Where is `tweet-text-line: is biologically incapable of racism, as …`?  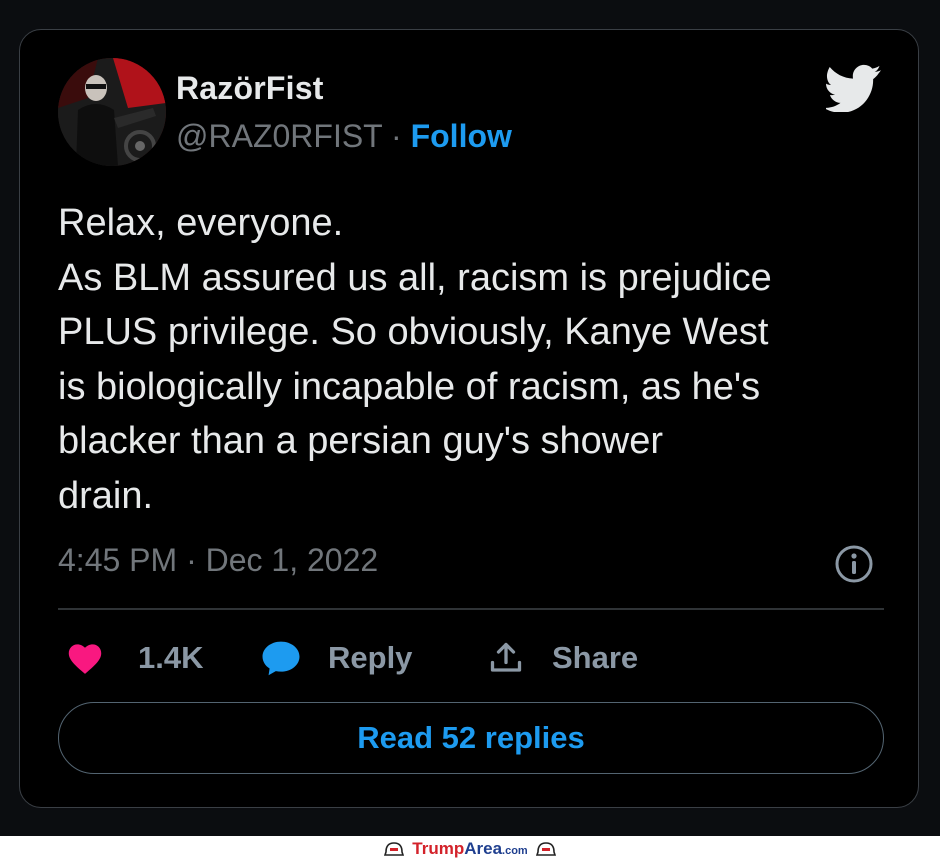
tweet-text-line: is biologically incapable of racism, as … is located at coordinates (409, 386).